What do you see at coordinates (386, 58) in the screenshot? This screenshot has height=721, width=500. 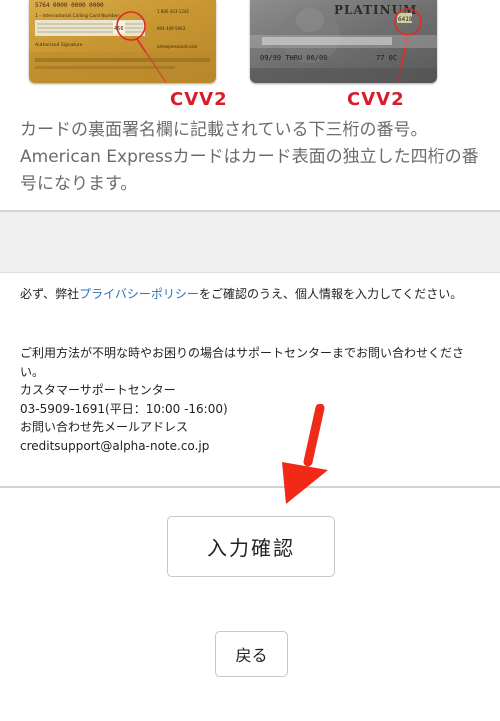 I see `platinum-card-number-end: 77 0C` at bounding box center [386, 58].